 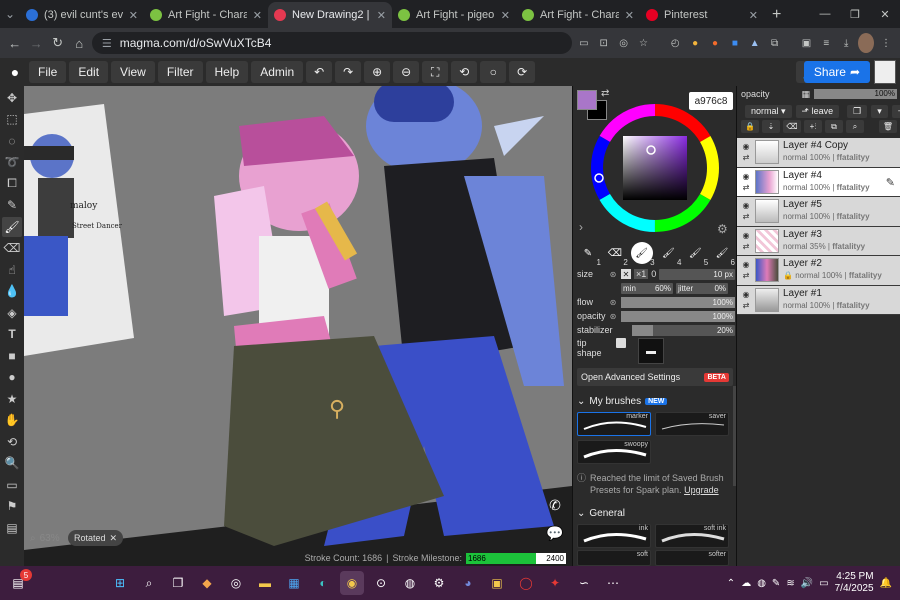 What do you see at coordinates (818, 153) in the screenshot?
I see `layer-item: ◉ ⇄ Layer #4 Copy normal 100% | ffatalityy` at bounding box center [818, 153].